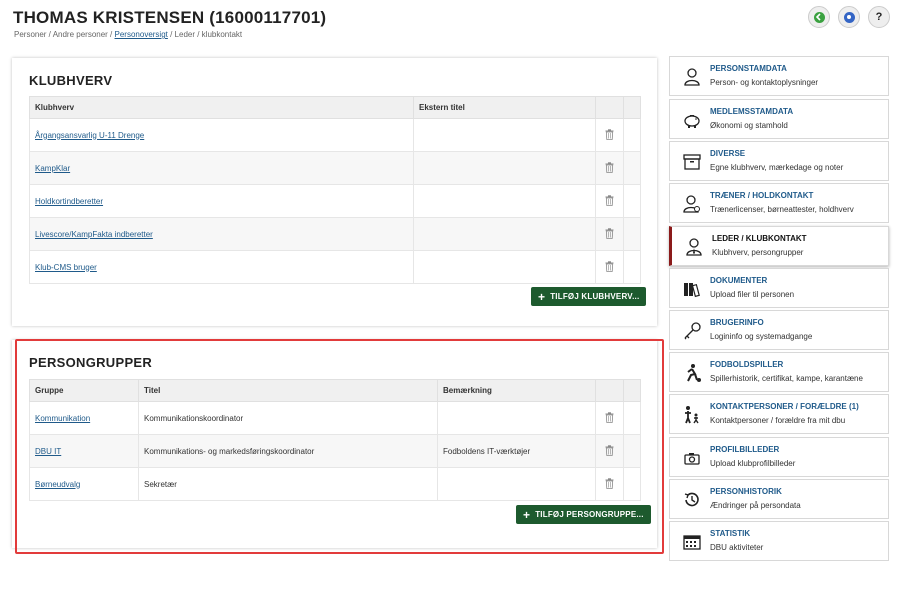 The image size is (900, 602). I want to click on table-header-row: Gruppe Titel Bemærkning, so click(335, 390).